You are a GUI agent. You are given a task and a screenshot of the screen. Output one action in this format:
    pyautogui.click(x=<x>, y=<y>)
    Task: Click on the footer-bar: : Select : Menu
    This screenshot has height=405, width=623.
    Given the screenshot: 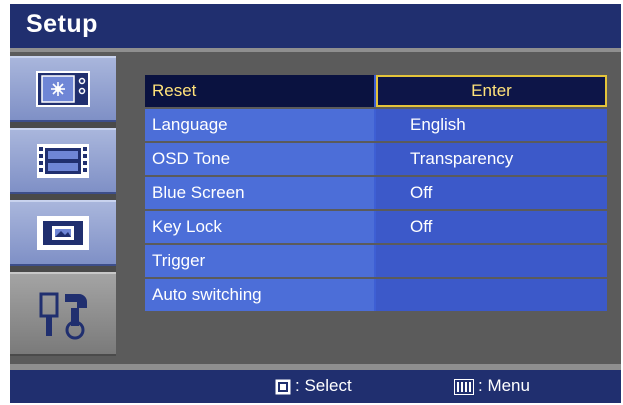 What is the action you would take?
    pyautogui.click(x=315, y=386)
    